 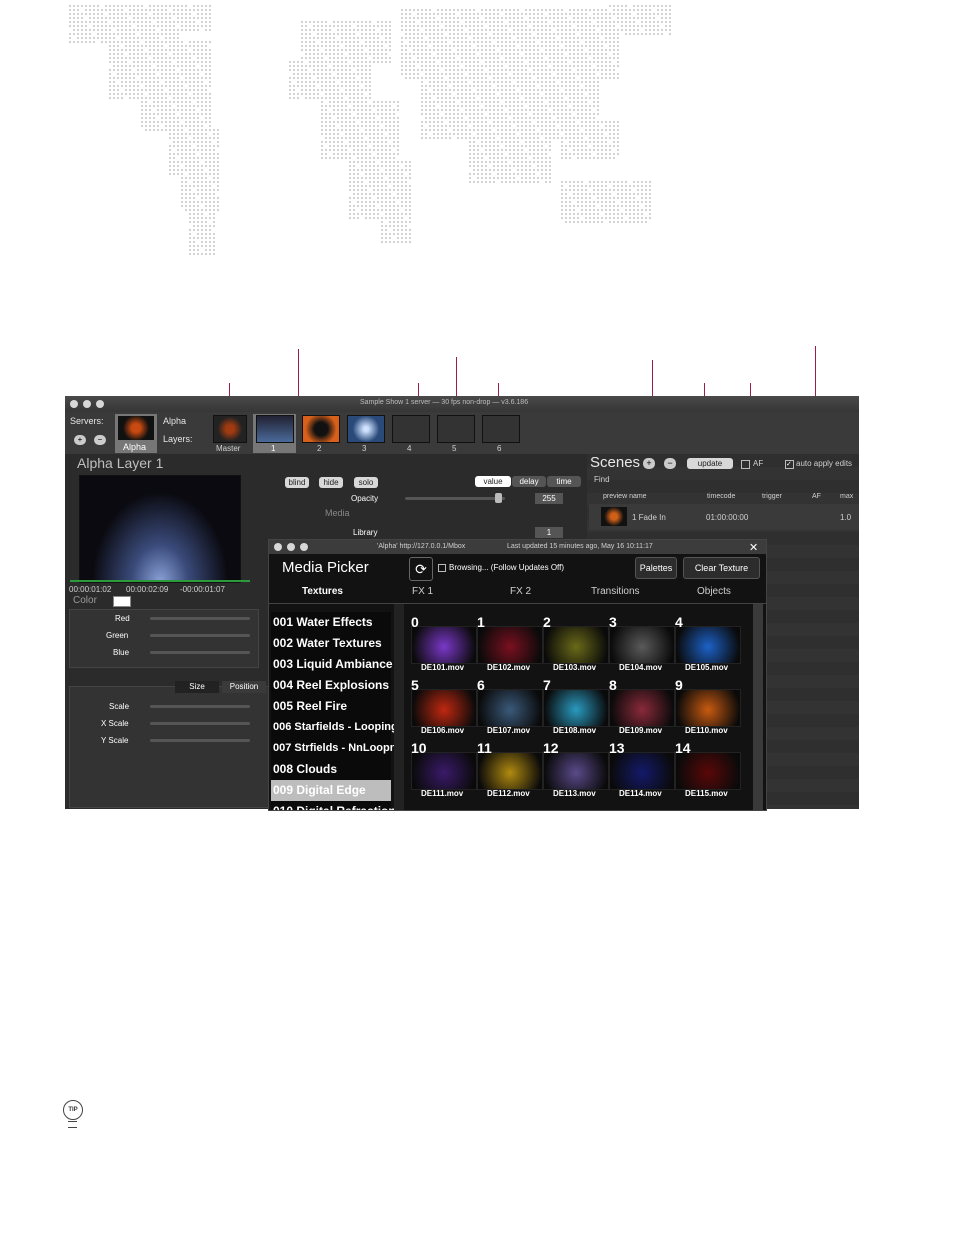 I want to click on texture-thumbnail: 3 DE104.mov, so click(x=642, y=643).